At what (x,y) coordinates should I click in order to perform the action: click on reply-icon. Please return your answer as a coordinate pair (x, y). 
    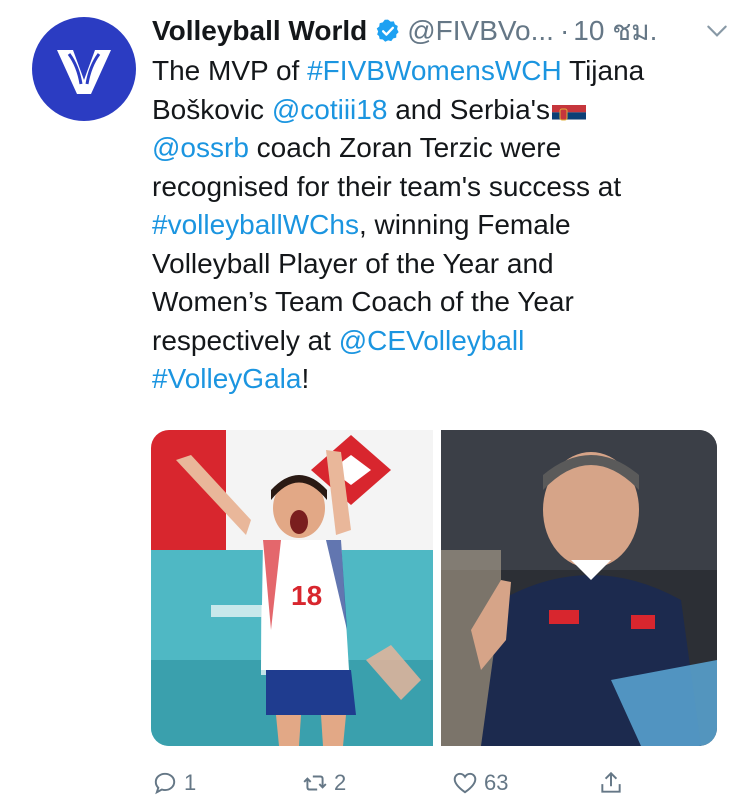
    Looking at the image, I should click on (165, 783).